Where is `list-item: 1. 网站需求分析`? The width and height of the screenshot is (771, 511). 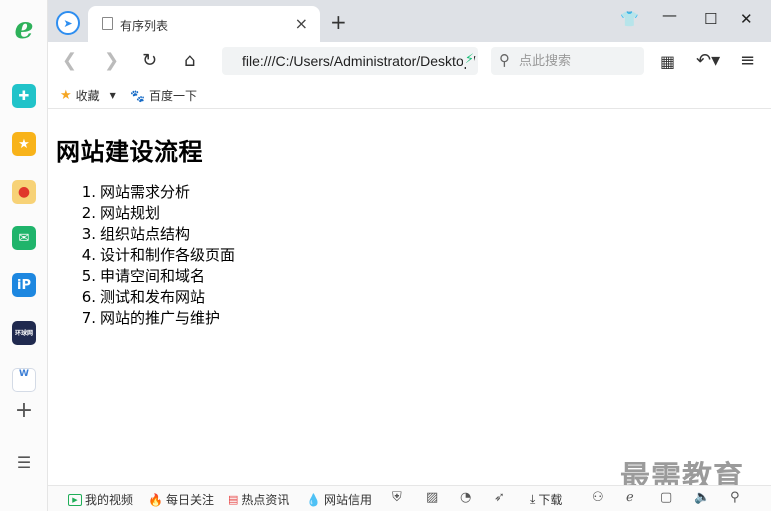
list-item: 1. 网站需求分析 is located at coordinates (136, 192).